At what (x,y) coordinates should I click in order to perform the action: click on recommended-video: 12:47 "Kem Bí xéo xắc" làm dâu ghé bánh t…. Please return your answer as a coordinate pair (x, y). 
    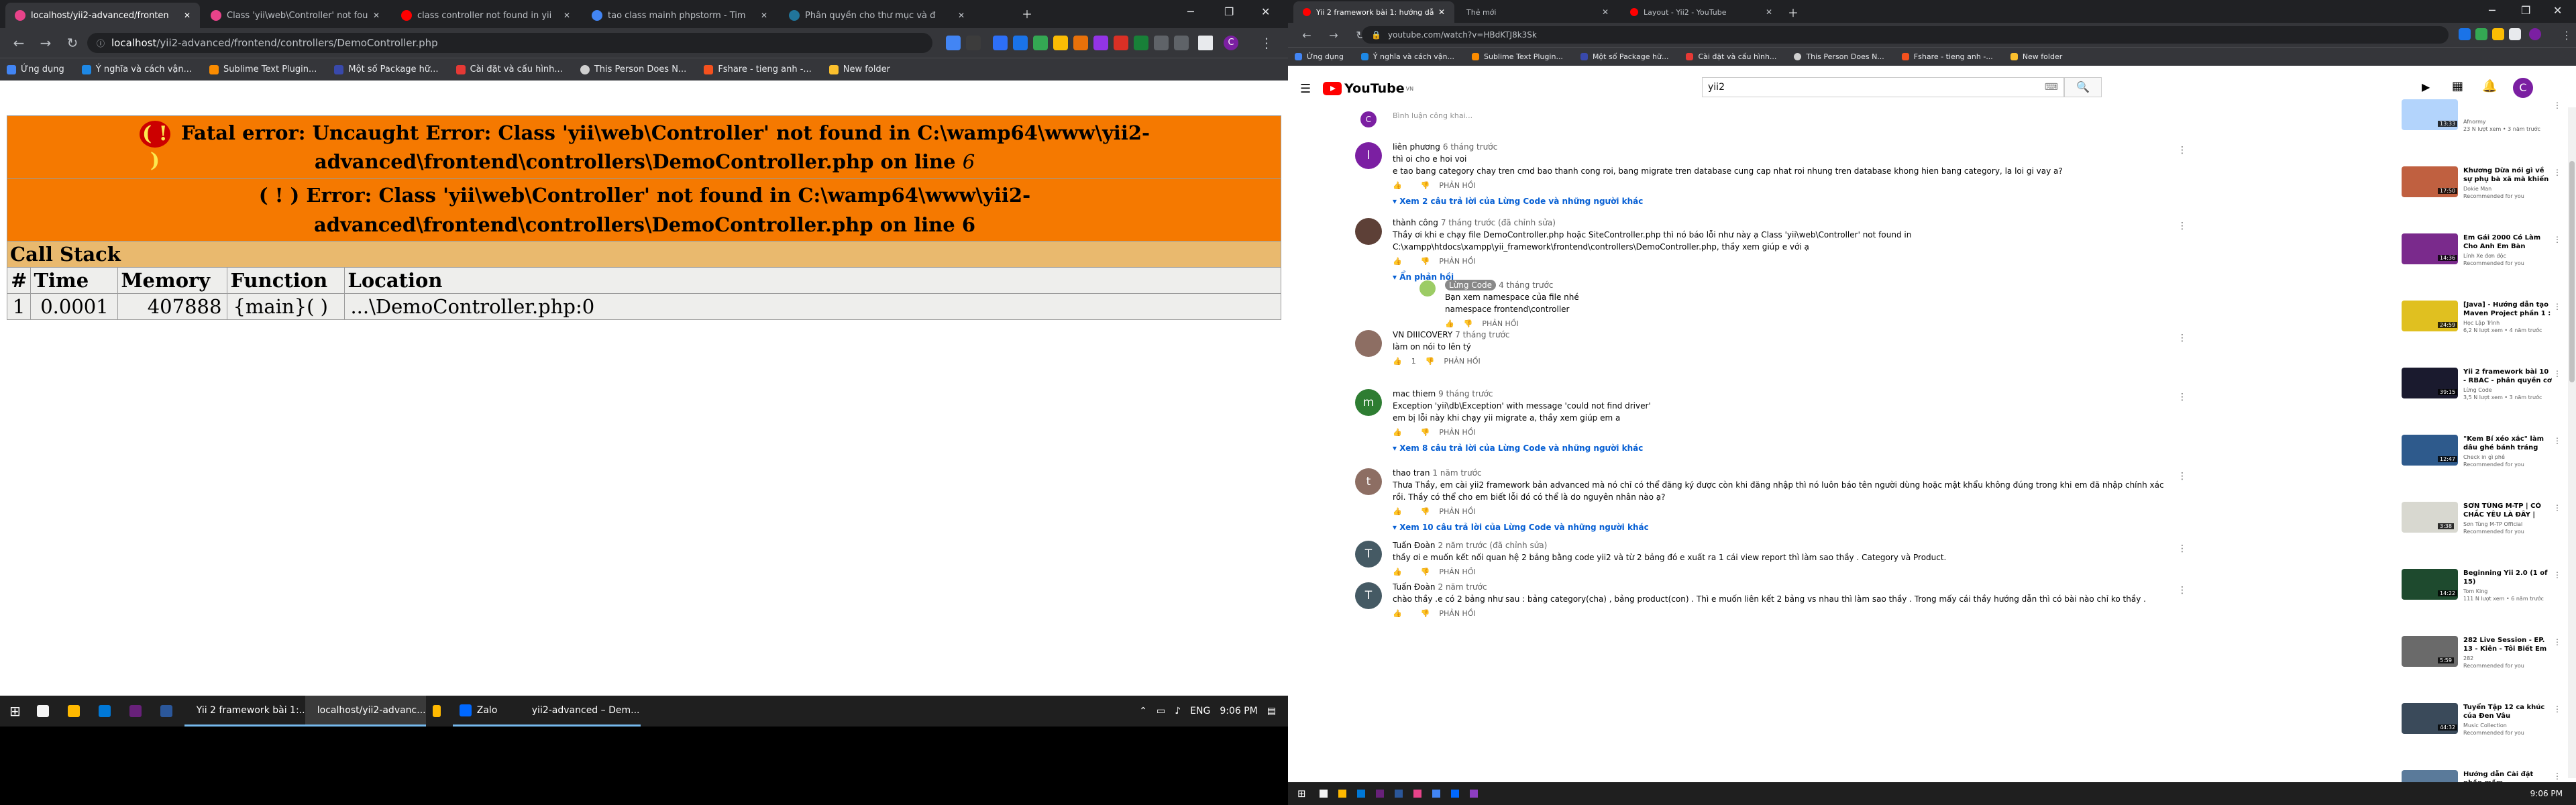
    Looking at the image, I should click on (2482, 465).